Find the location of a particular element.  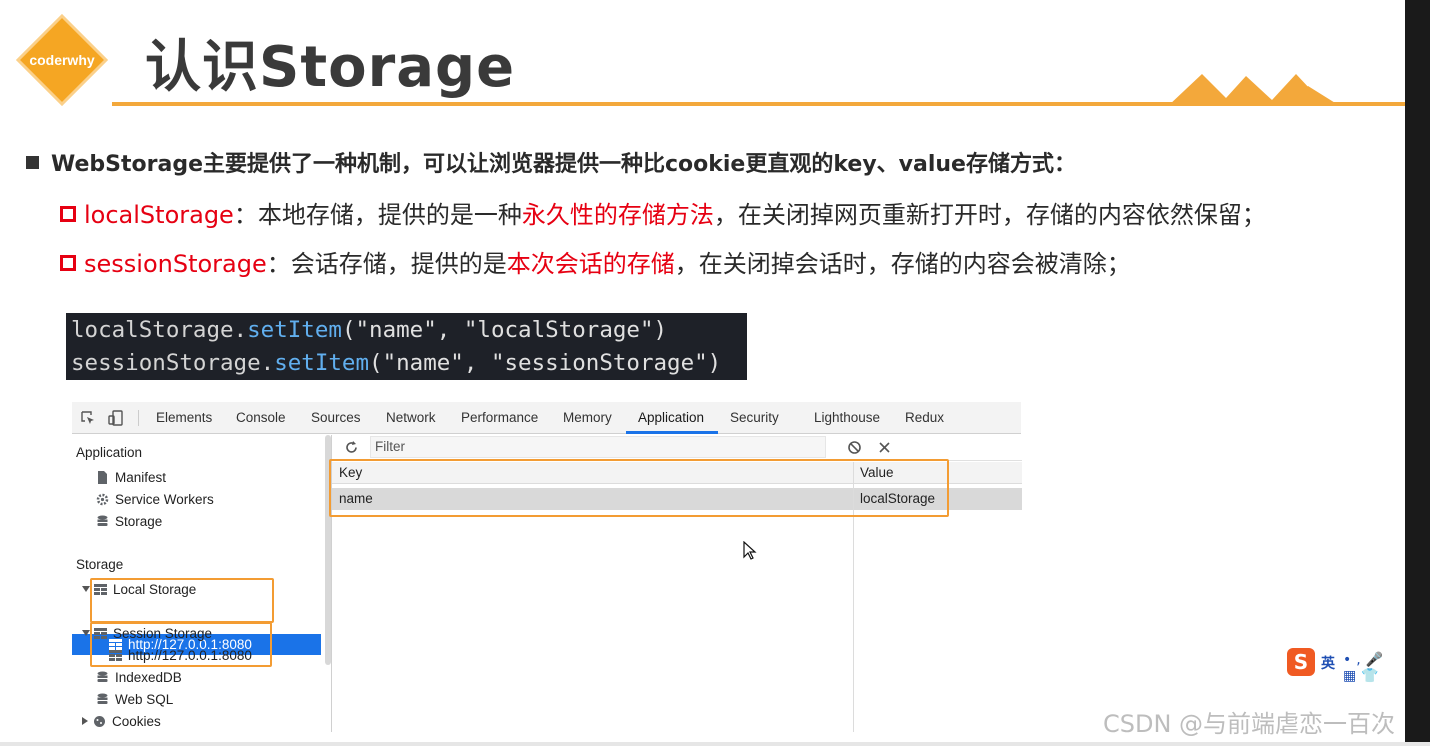

sidebar-item-service-workers: Service Workers is located at coordinates (155, 500).